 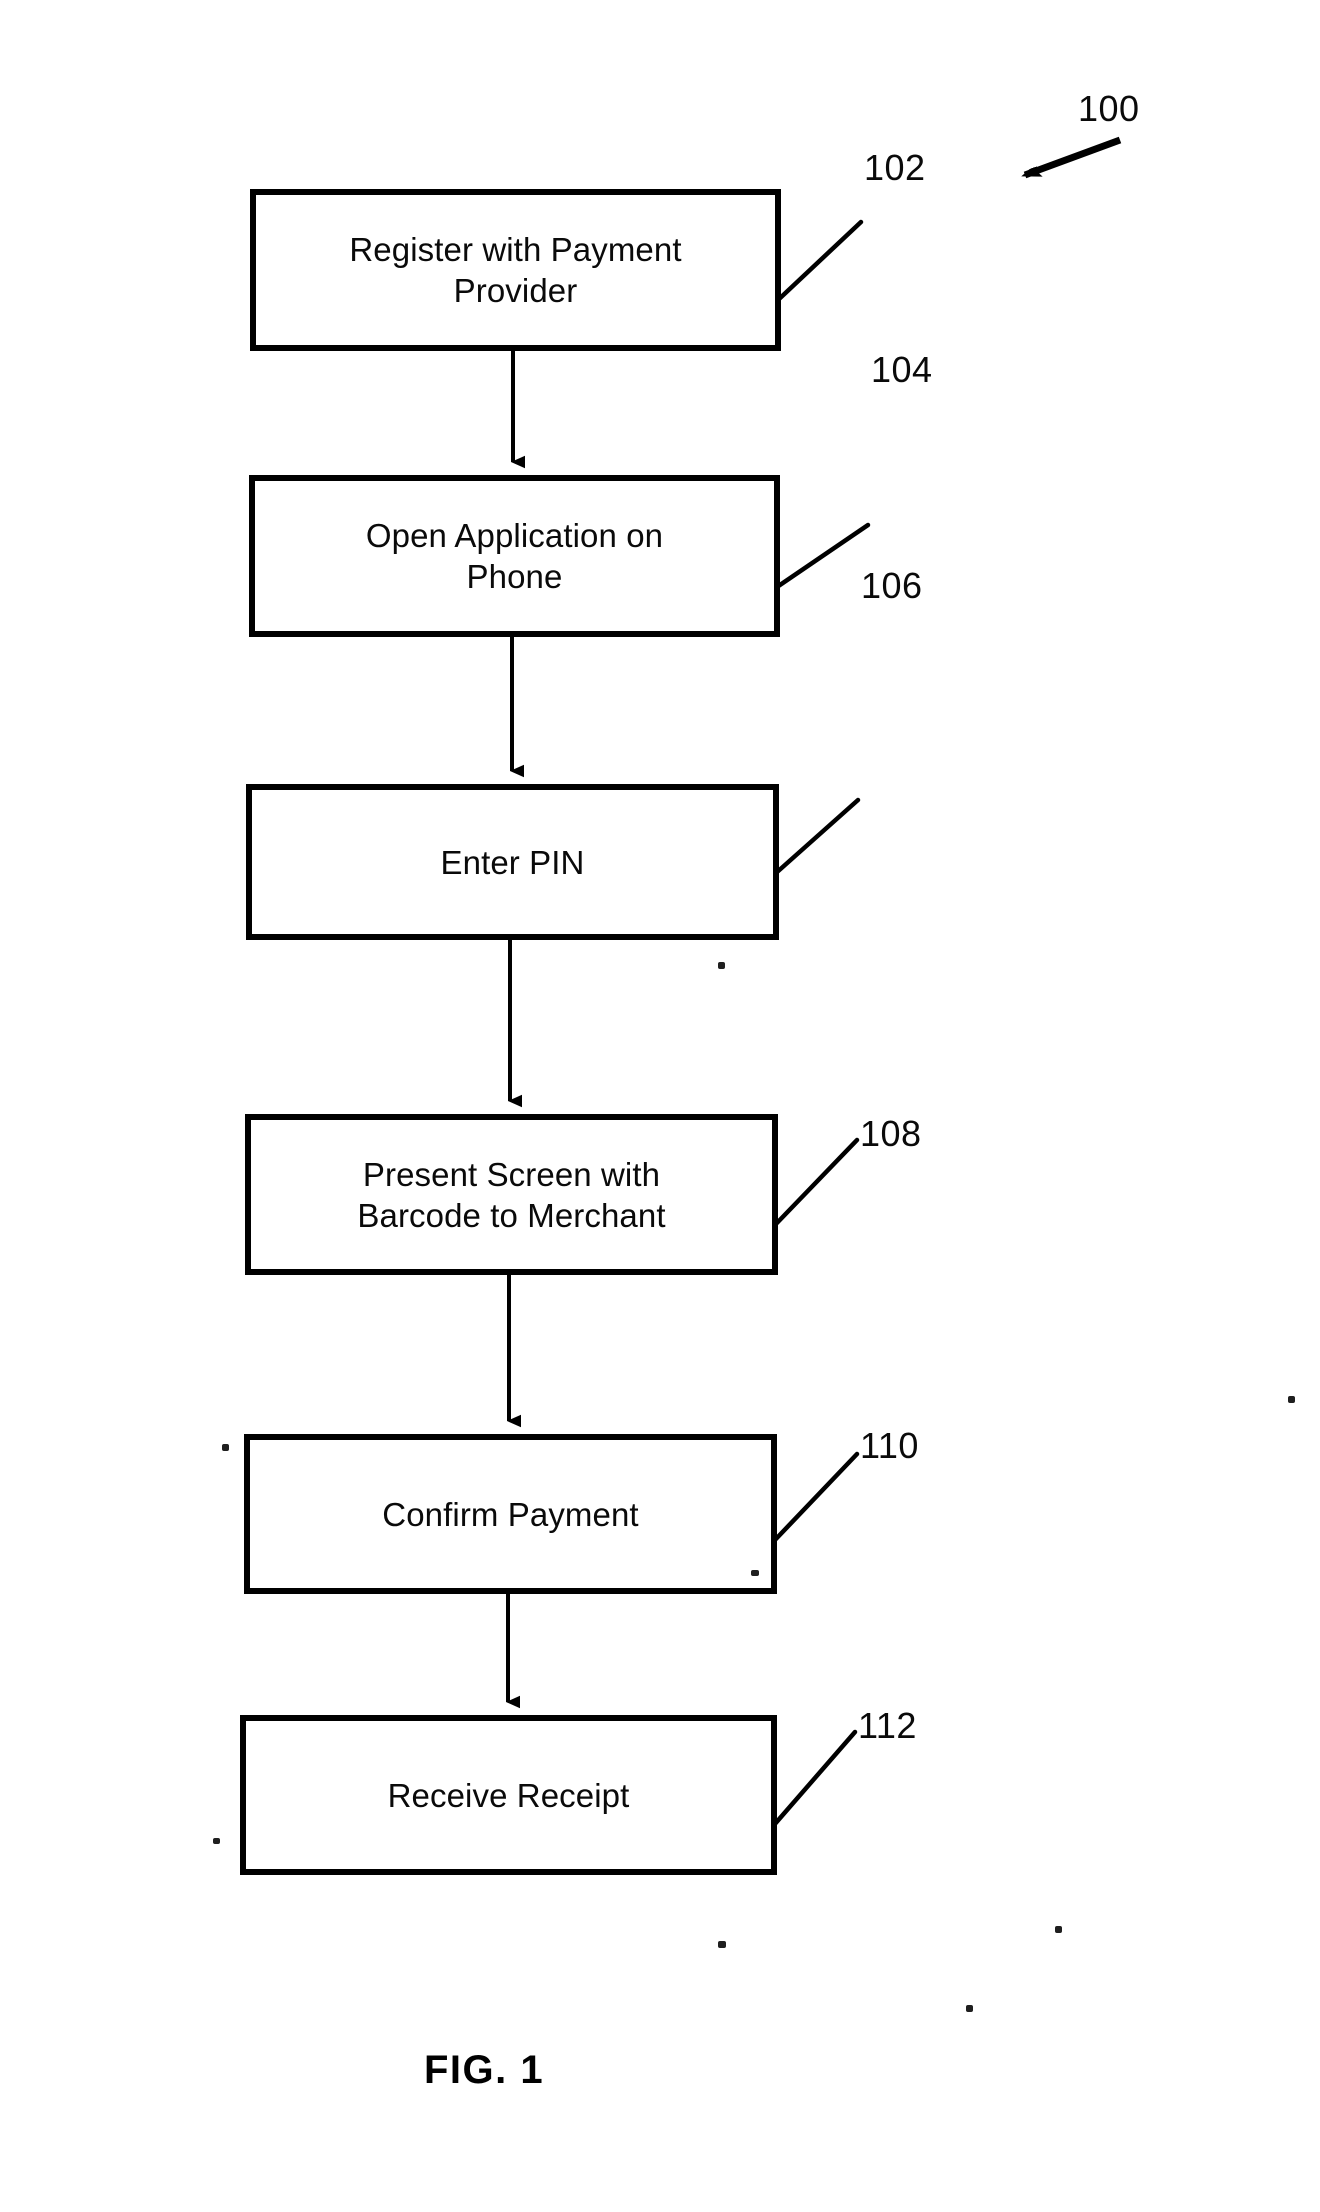 I want to click on reference-numeral-110: 110, so click(x=889, y=1445).